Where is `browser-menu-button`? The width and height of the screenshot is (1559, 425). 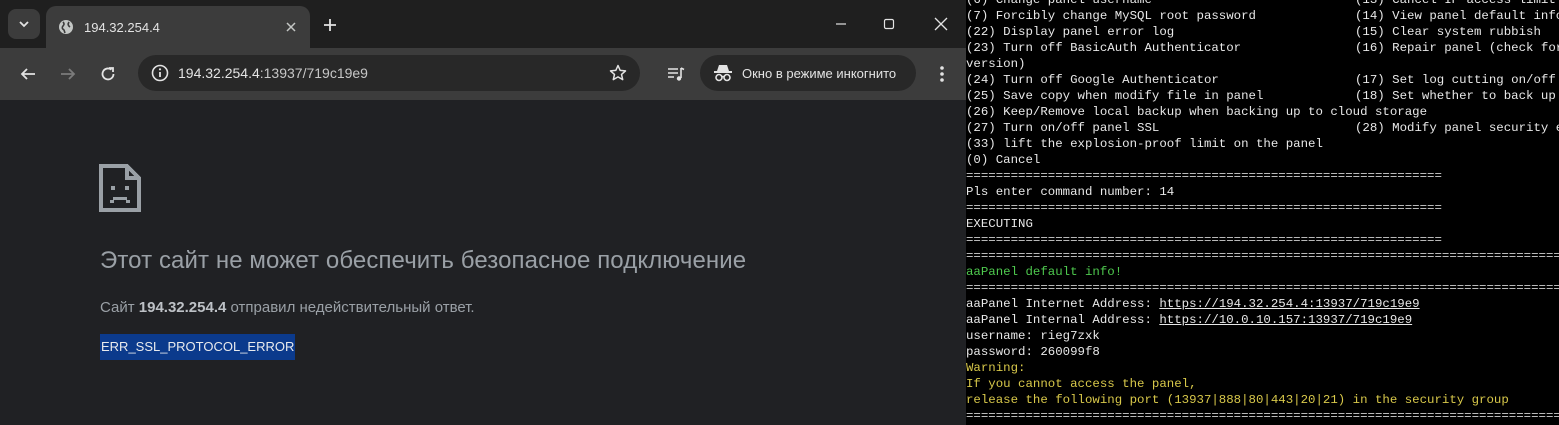 browser-menu-button is located at coordinates (942, 74).